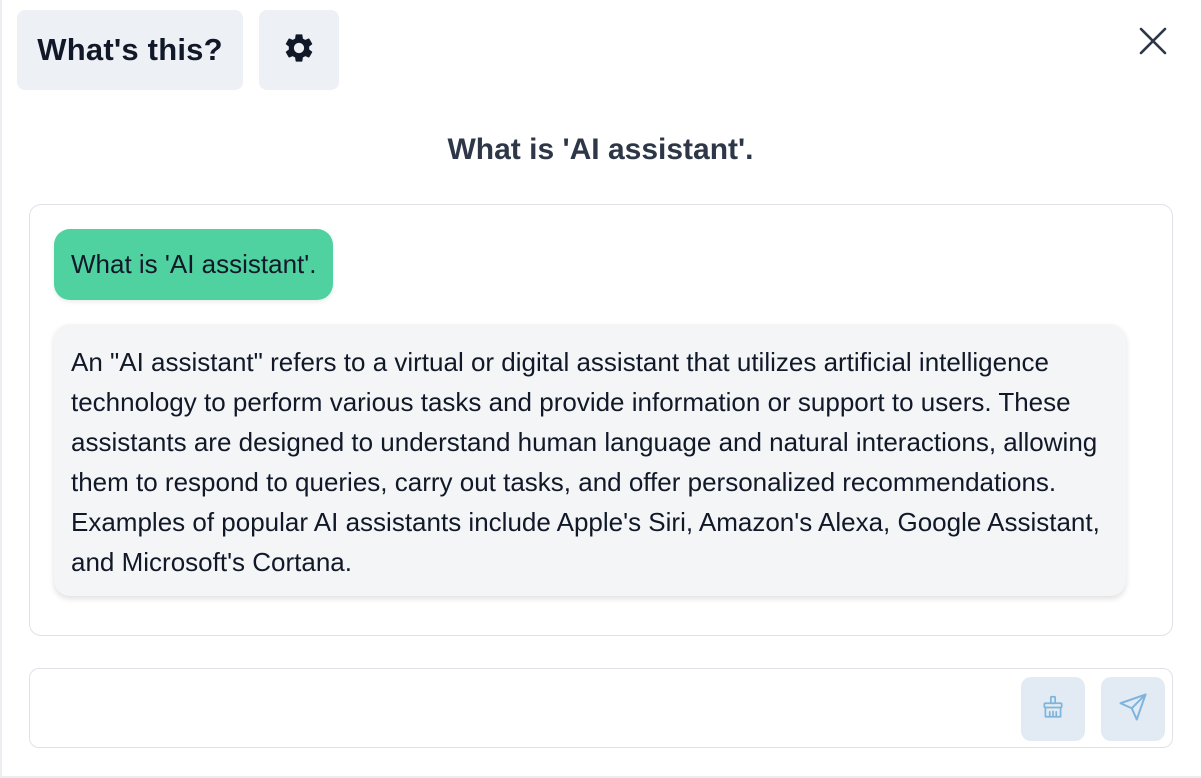 The height and width of the screenshot is (778, 1201). I want to click on broom-icon, so click(1053, 709).